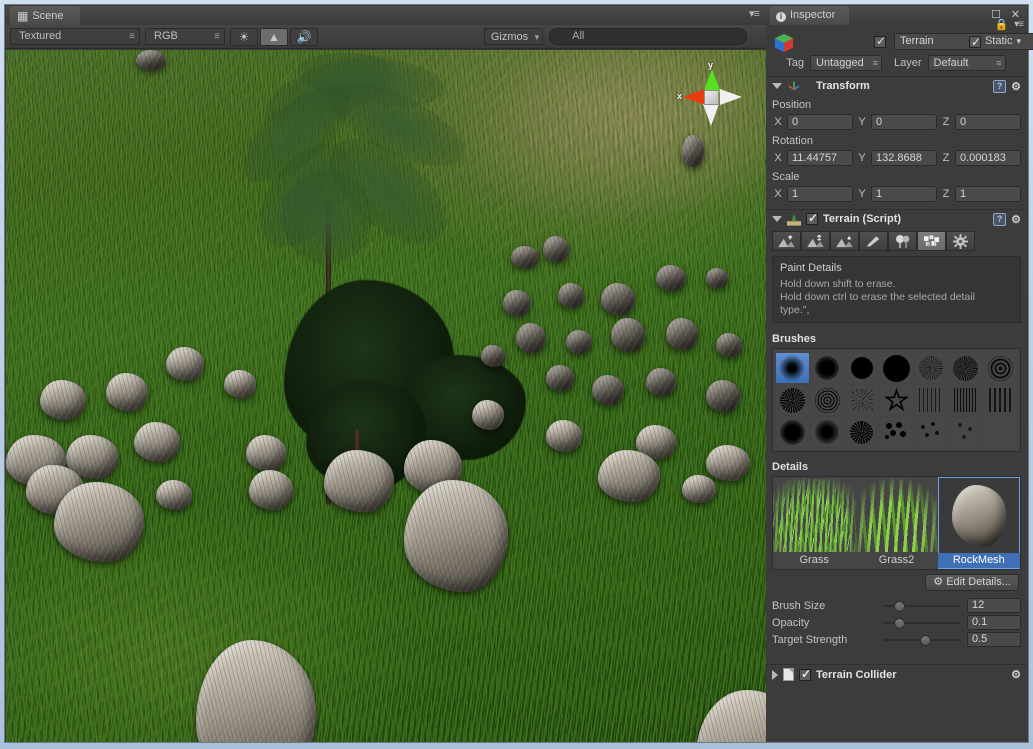 The image size is (1033, 749). What do you see at coordinates (820, 122) in the screenshot?
I see `position-x-input: 0` at bounding box center [820, 122].